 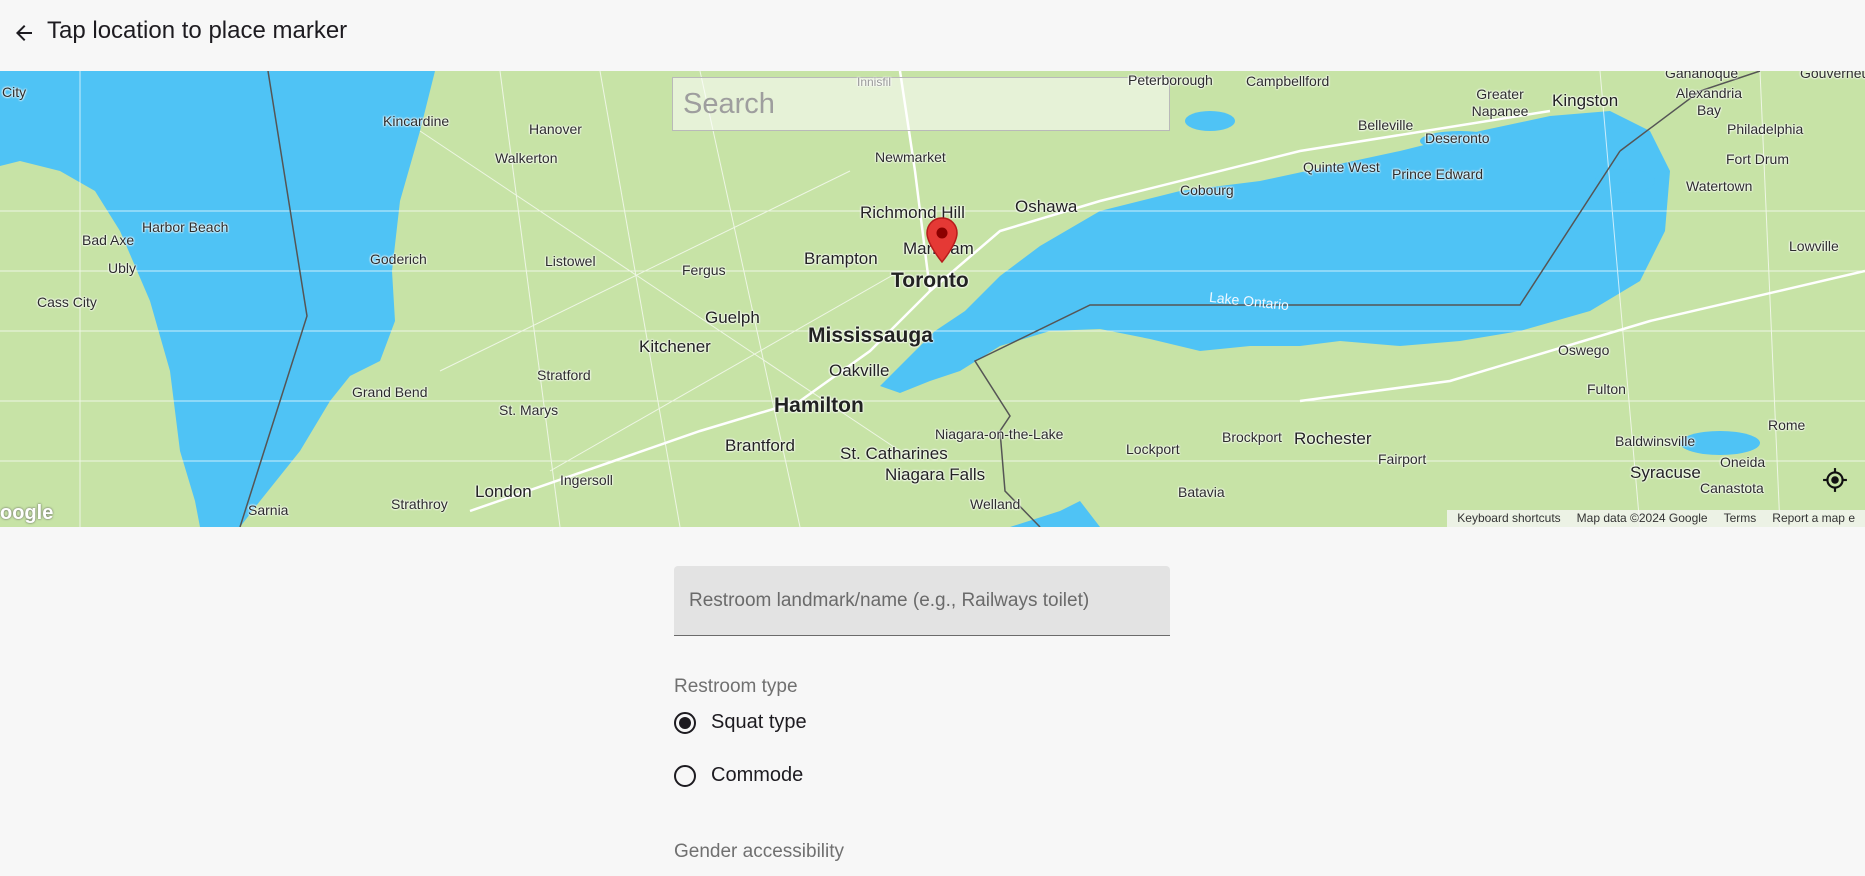 I want to click on map-label: Baldwinsville, so click(x=1655, y=441).